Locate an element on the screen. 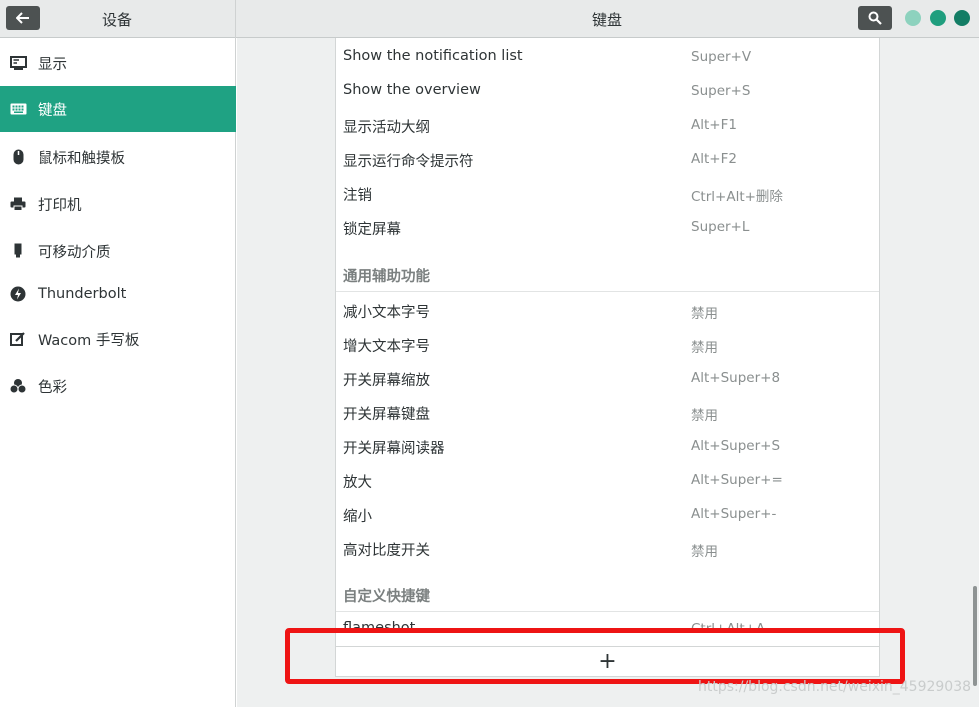  shortcut-row: 锁定屏幕 Super+L is located at coordinates (607, 227).